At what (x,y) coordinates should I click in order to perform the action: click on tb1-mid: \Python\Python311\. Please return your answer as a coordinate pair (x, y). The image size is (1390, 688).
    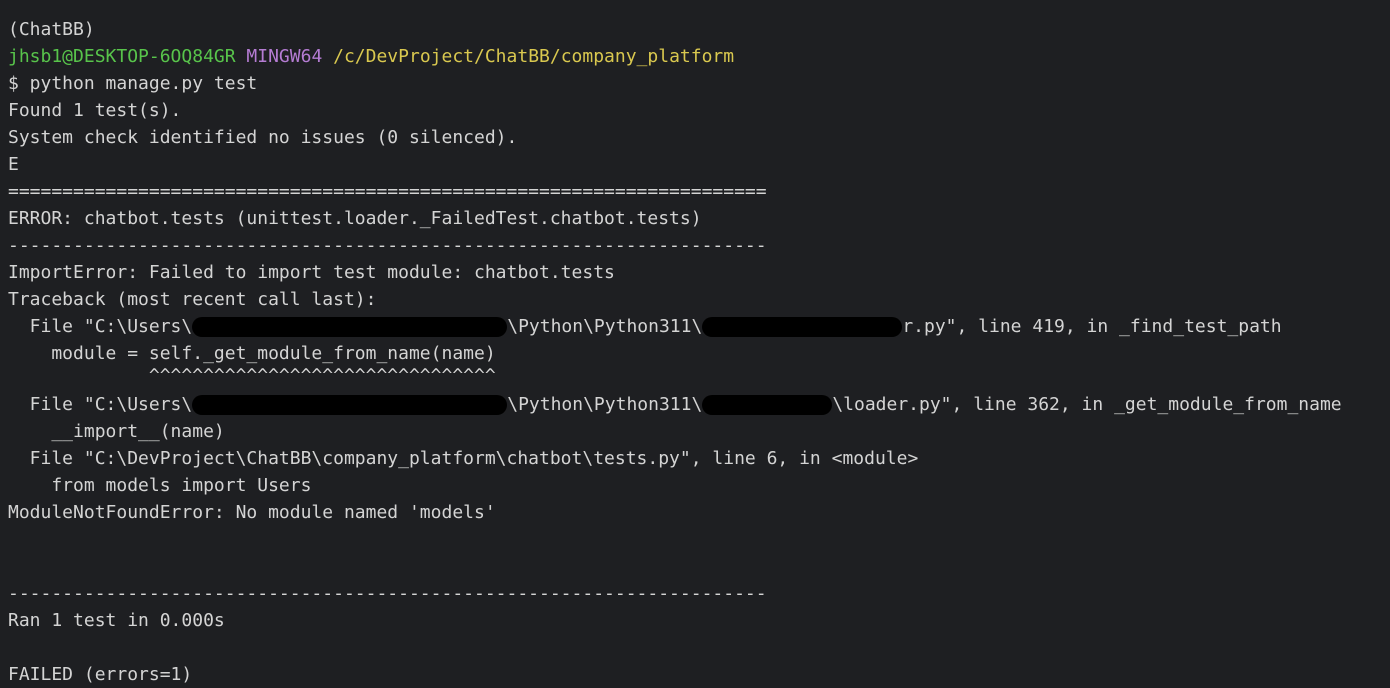
    Looking at the image, I should click on (605, 326).